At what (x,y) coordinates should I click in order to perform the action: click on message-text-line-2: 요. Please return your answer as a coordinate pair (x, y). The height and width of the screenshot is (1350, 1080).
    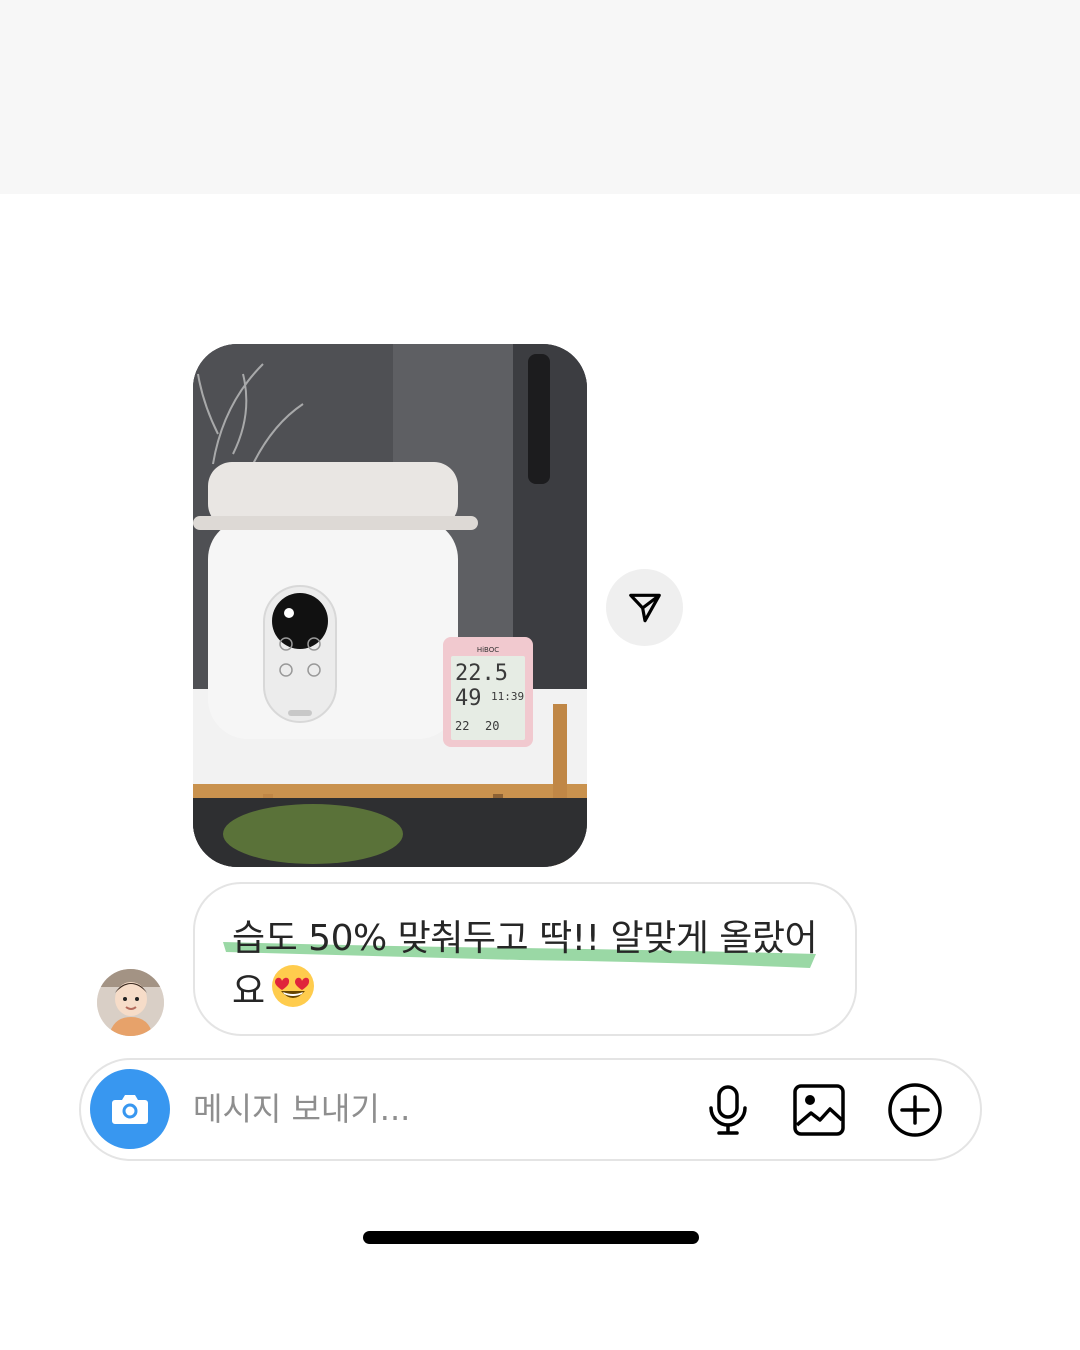
    Looking at the image, I should click on (249, 991).